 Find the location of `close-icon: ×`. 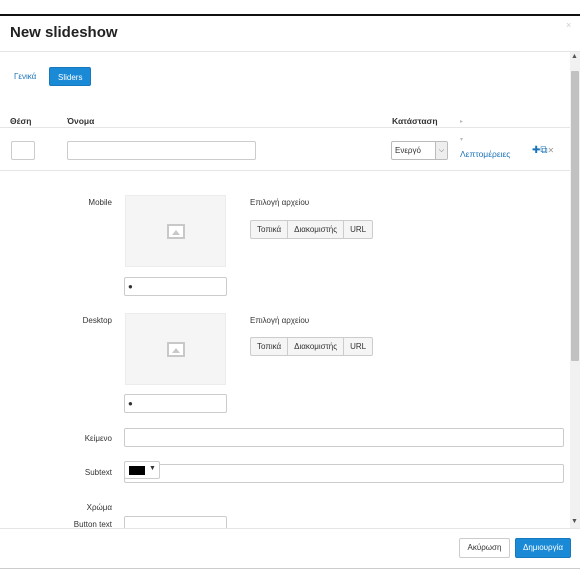

close-icon: × is located at coordinates (568, 25).